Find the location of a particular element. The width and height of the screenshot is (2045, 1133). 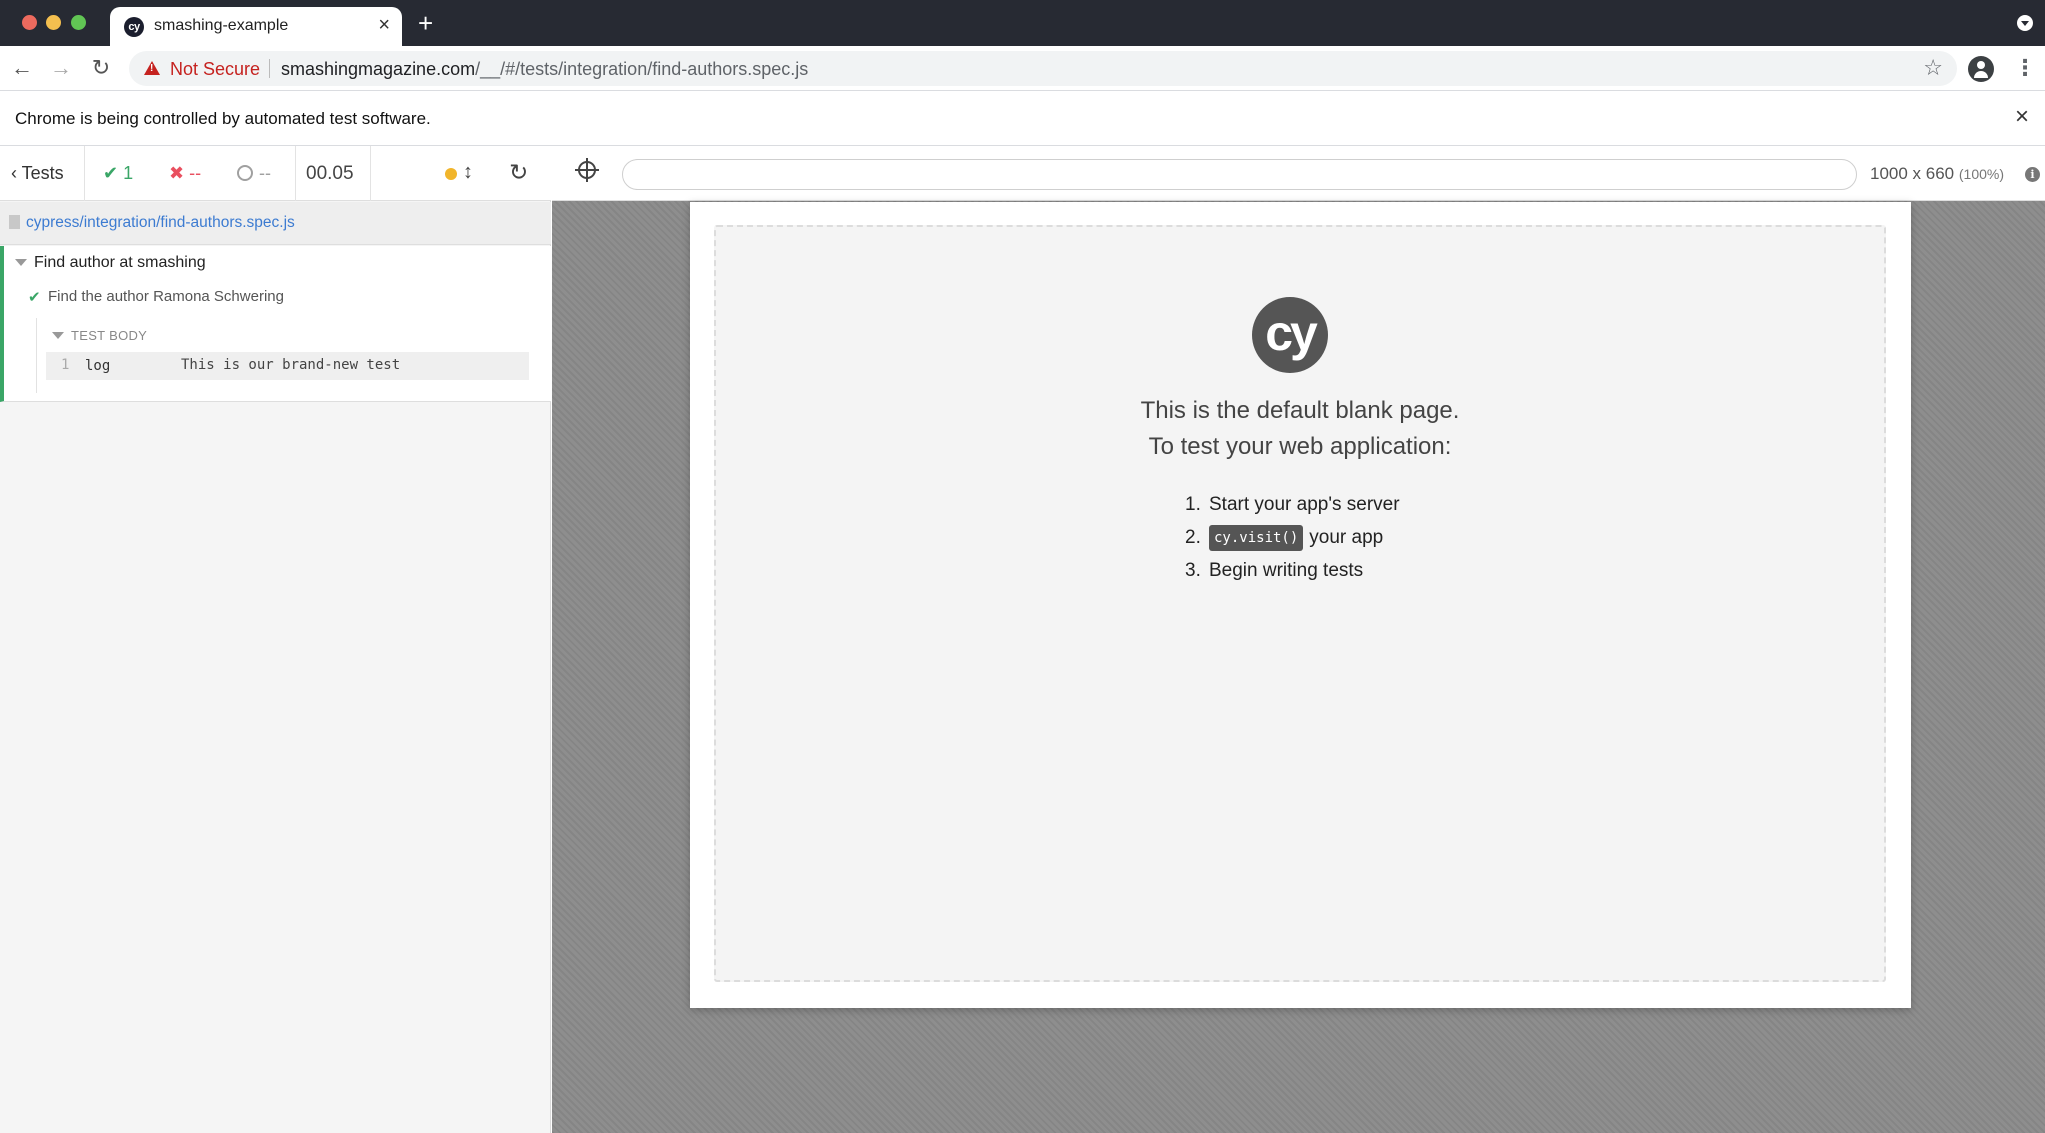

new-tab-button: + is located at coordinates (425, 23).